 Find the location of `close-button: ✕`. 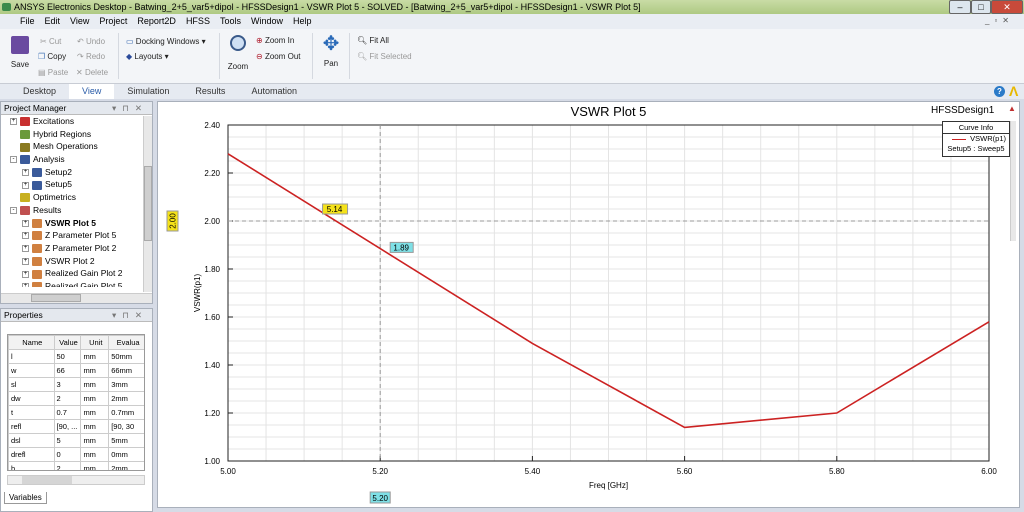

close-button: ✕ is located at coordinates (1007, 7).